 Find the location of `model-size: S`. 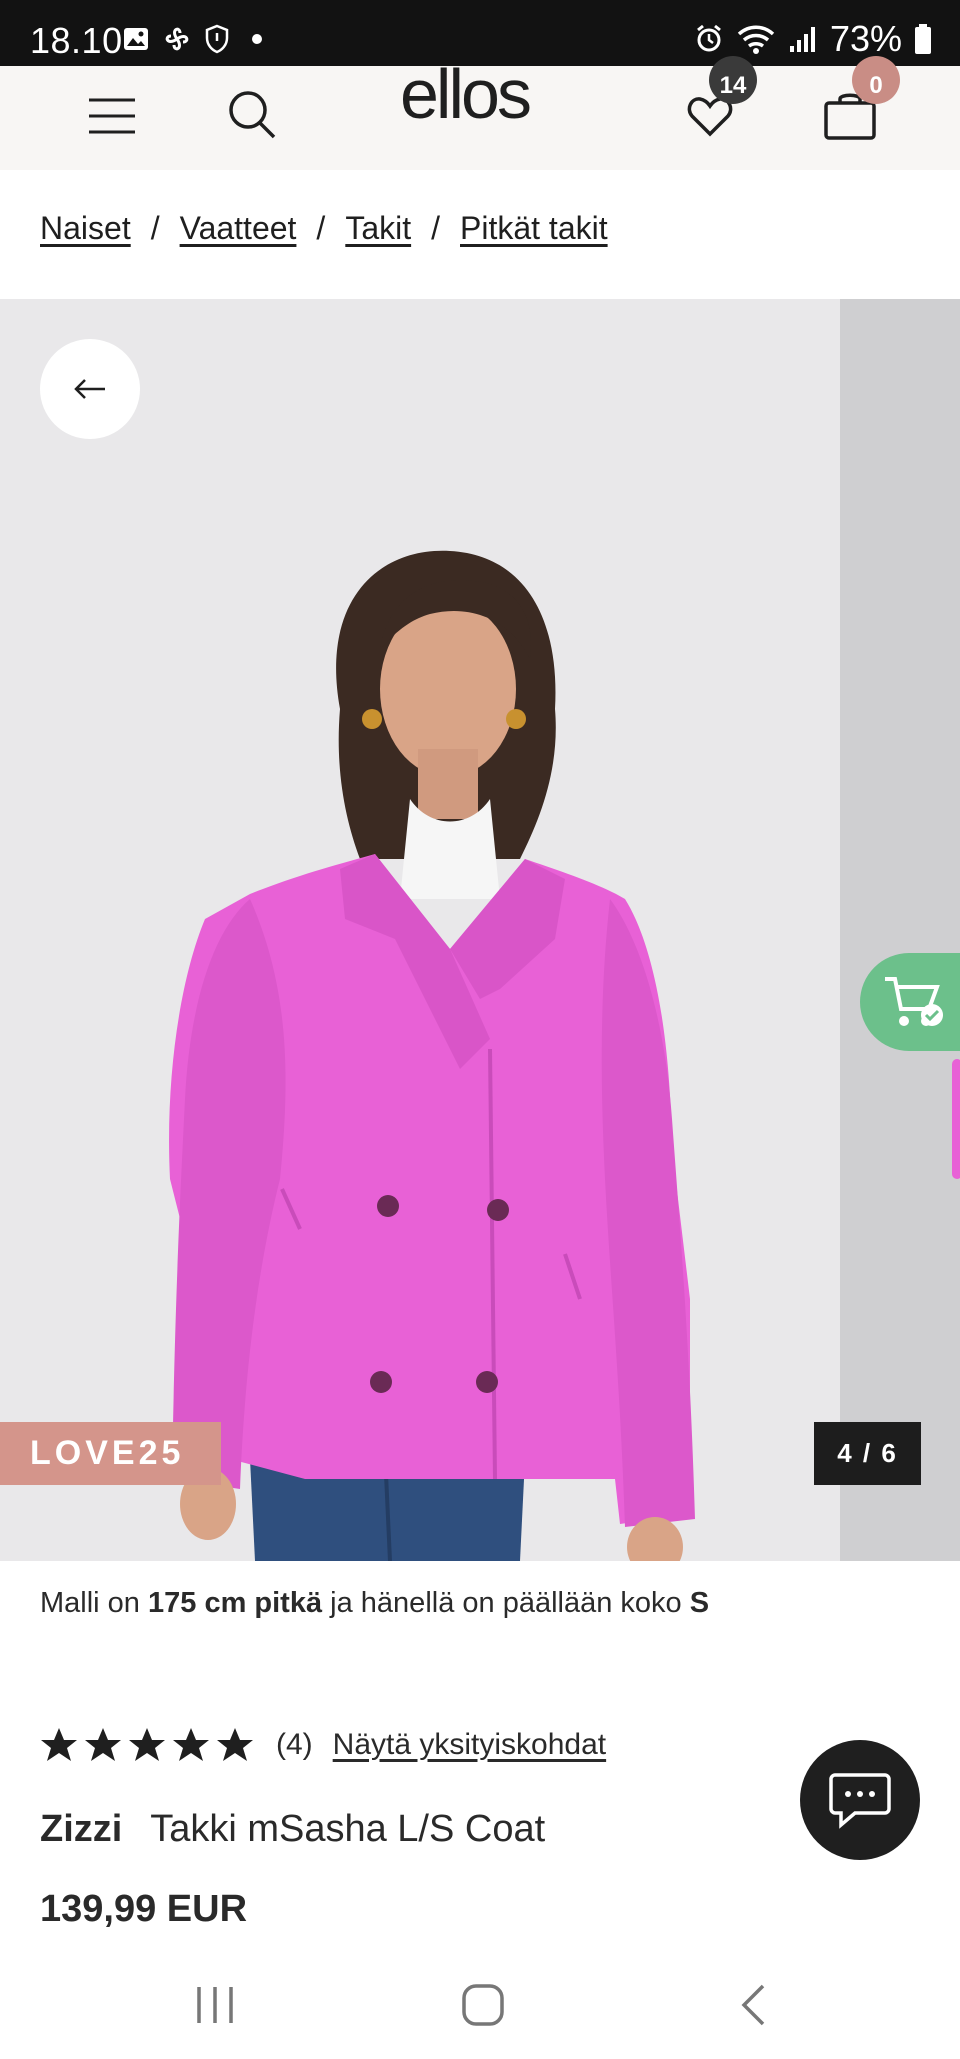

model-size: S is located at coordinates (699, 1603).